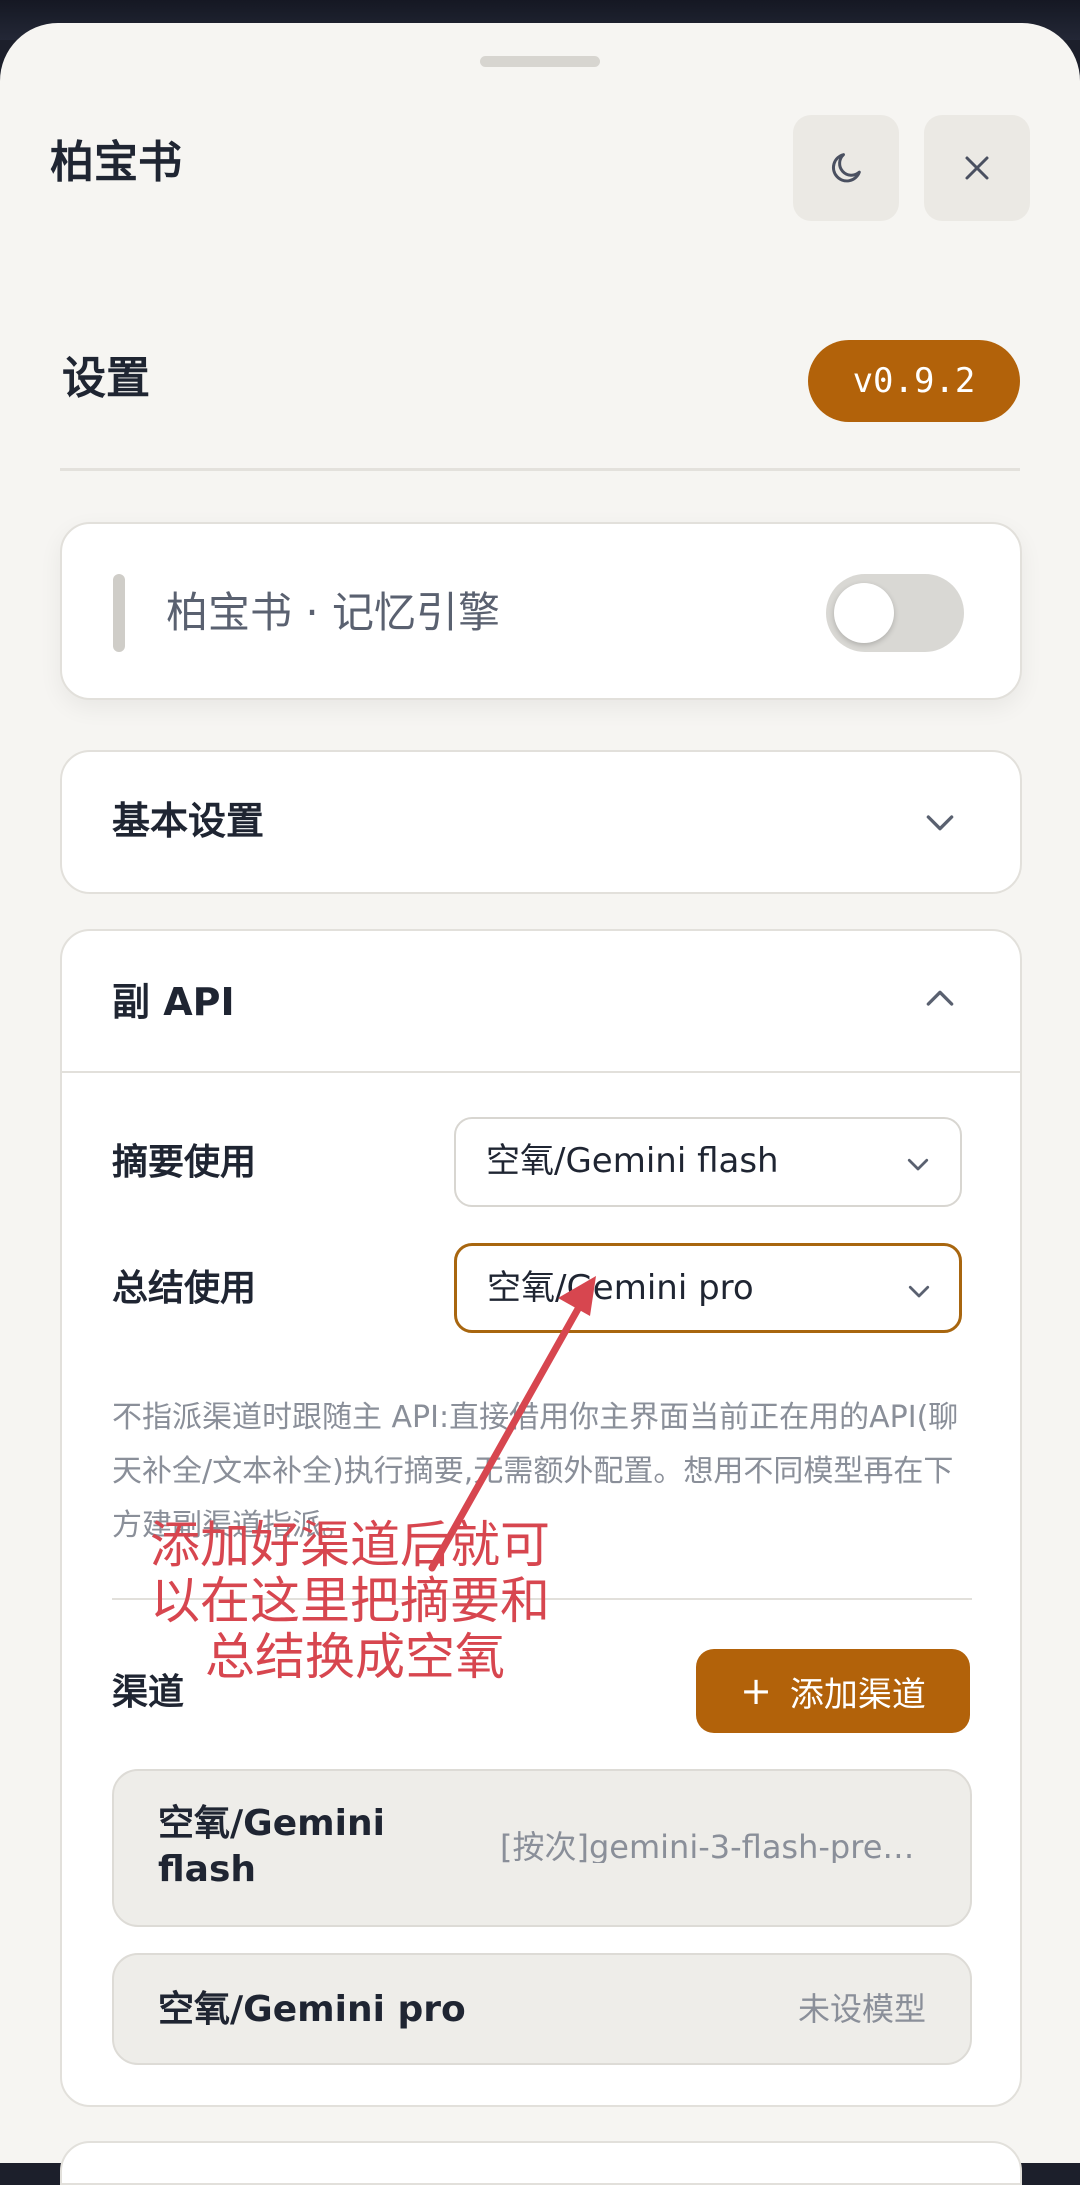 This screenshot has width=1080, height=2185. What do you see at coordinates (940, 999) in the screenshot?
I see `chevron-up-icon` at bounding box center [940, 999].